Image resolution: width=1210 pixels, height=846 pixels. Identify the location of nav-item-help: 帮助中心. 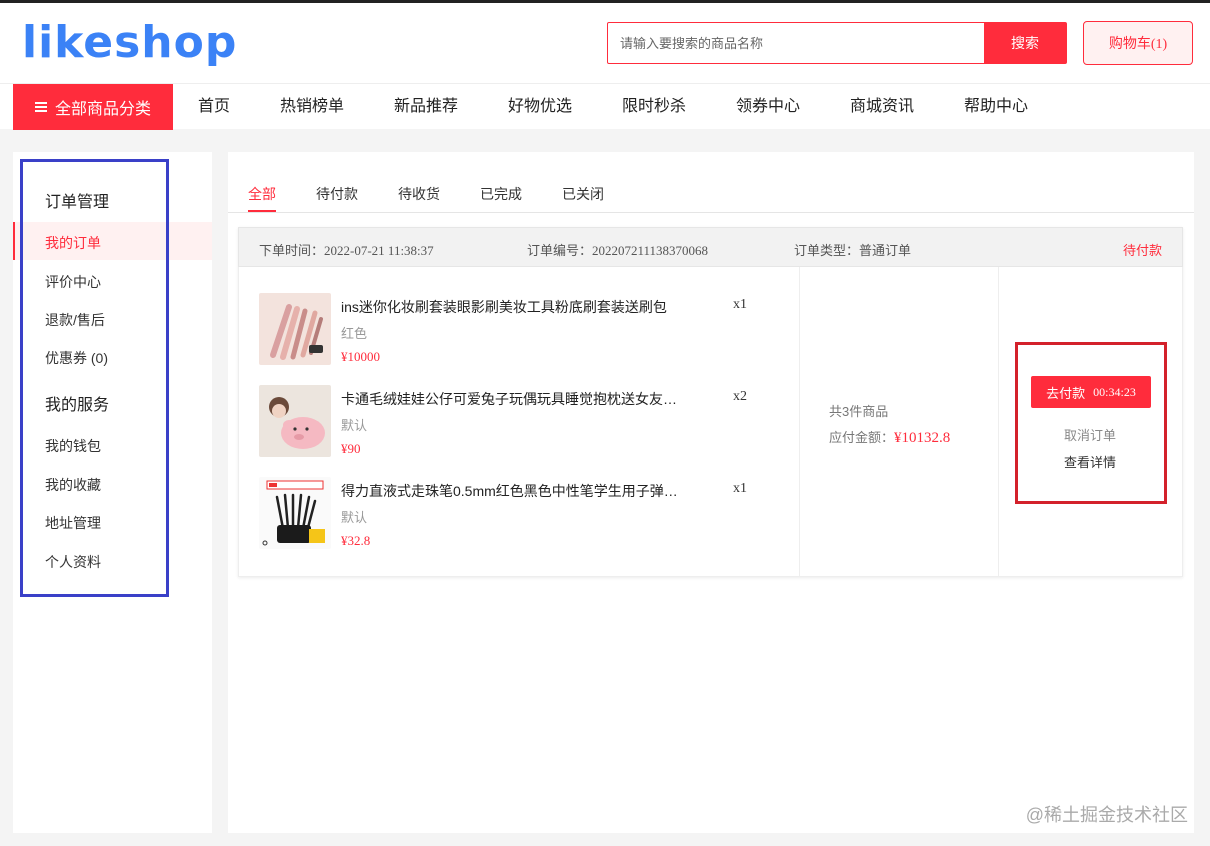
(996, 107).